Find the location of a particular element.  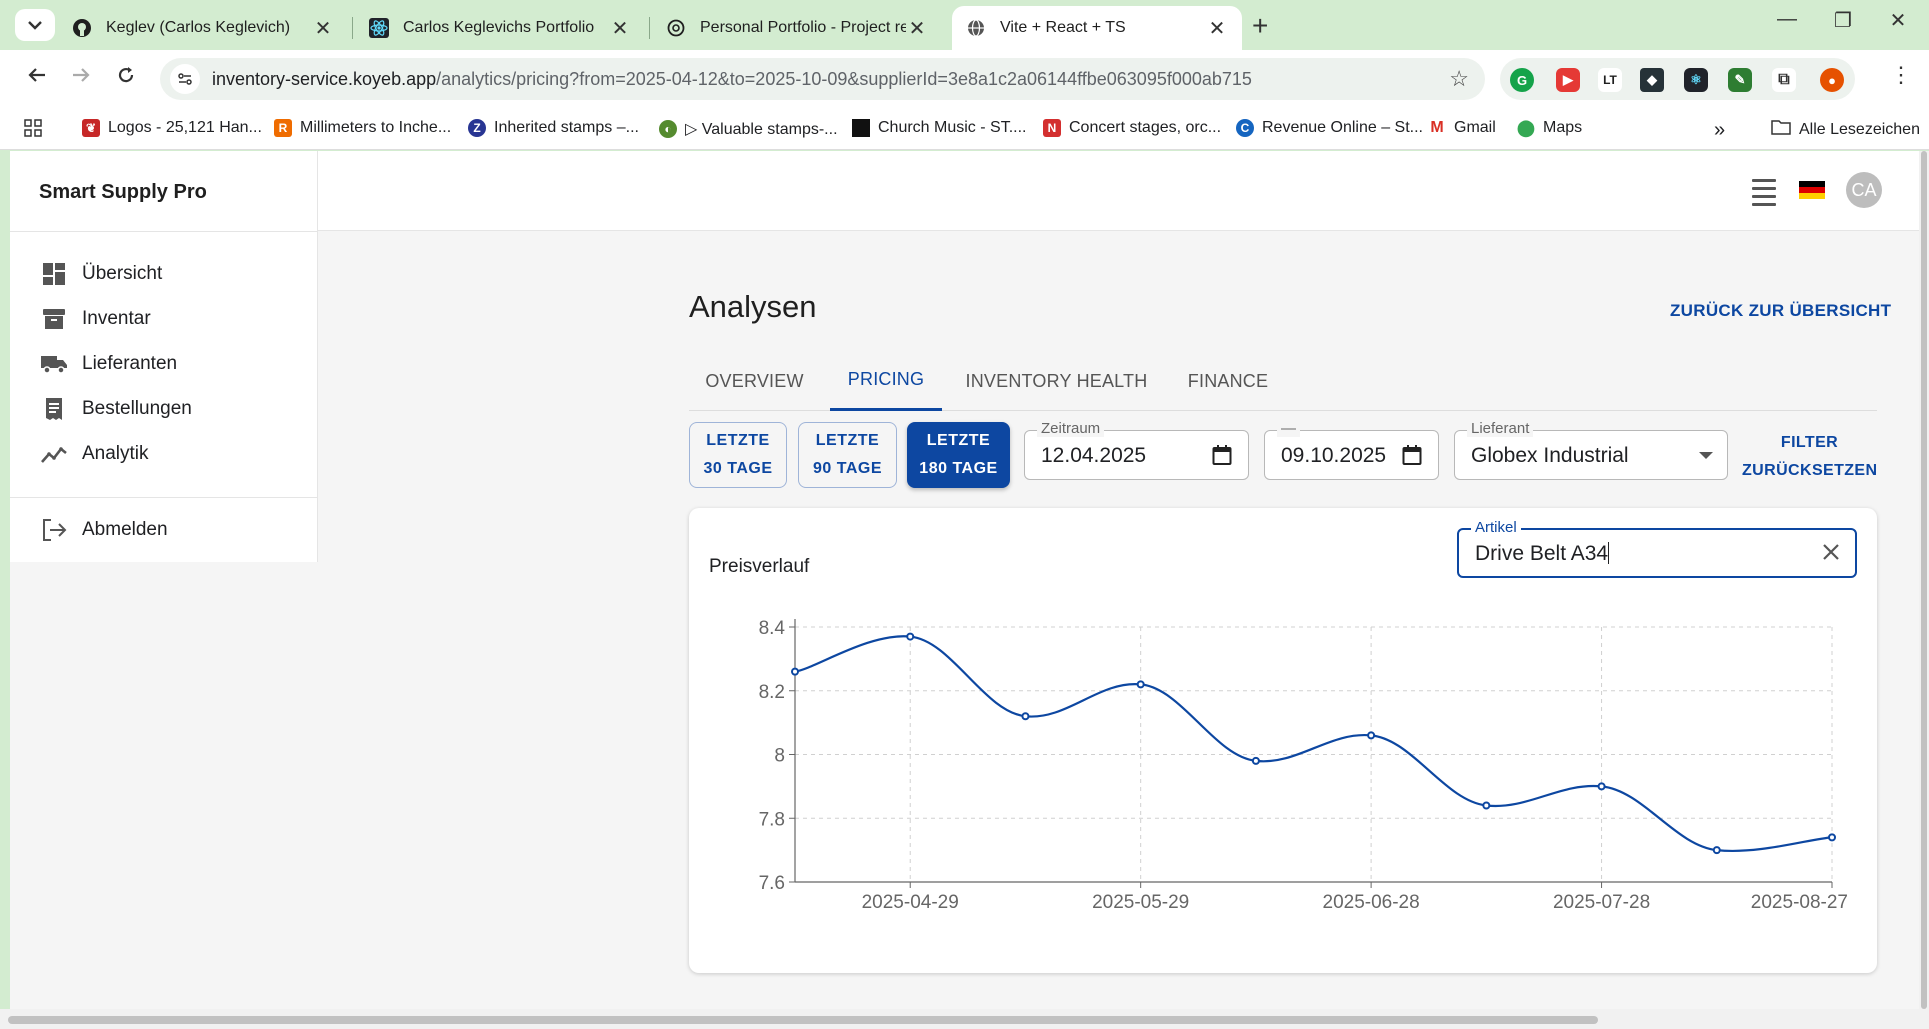

grammarly-icon: G is located at coordinates (1522, 80).